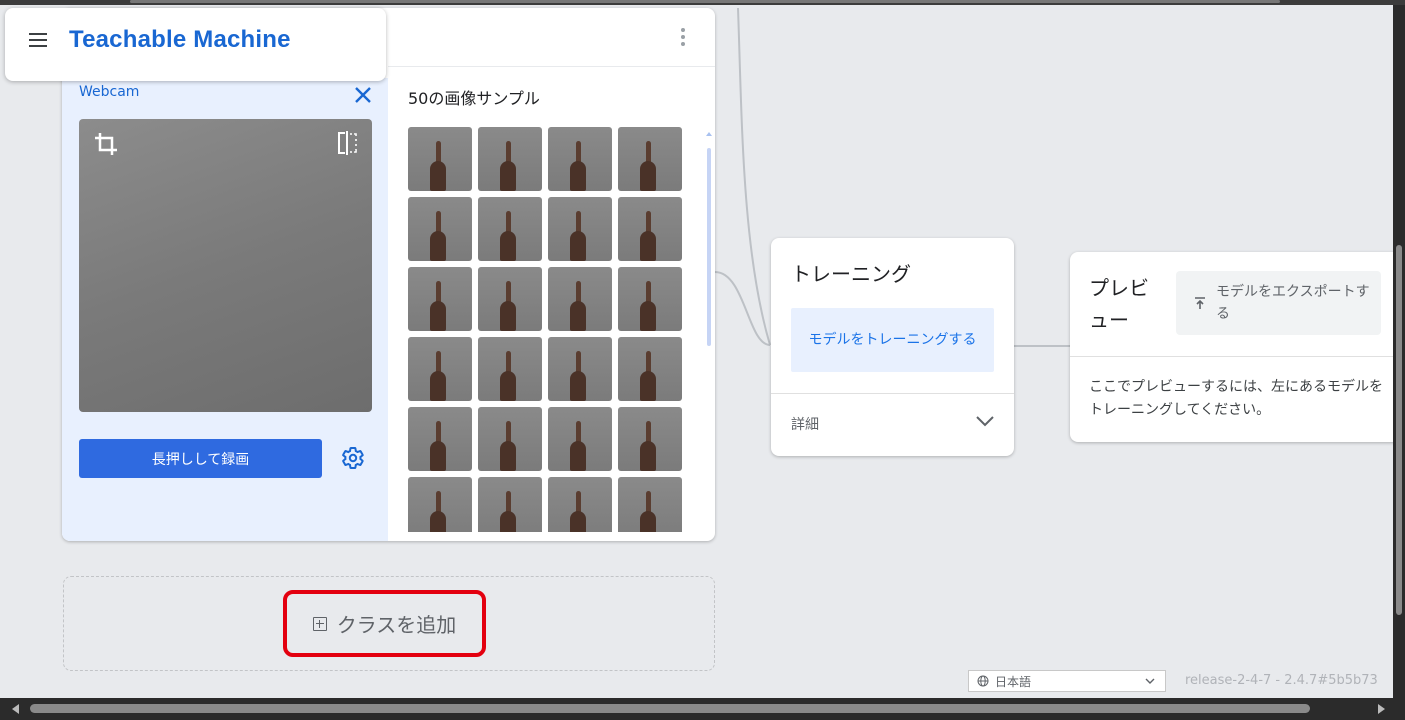  What do you see at coordinates (709, 247) in the screenshot?
I see `samples-scrollbar` at bounding box center [709, 247].